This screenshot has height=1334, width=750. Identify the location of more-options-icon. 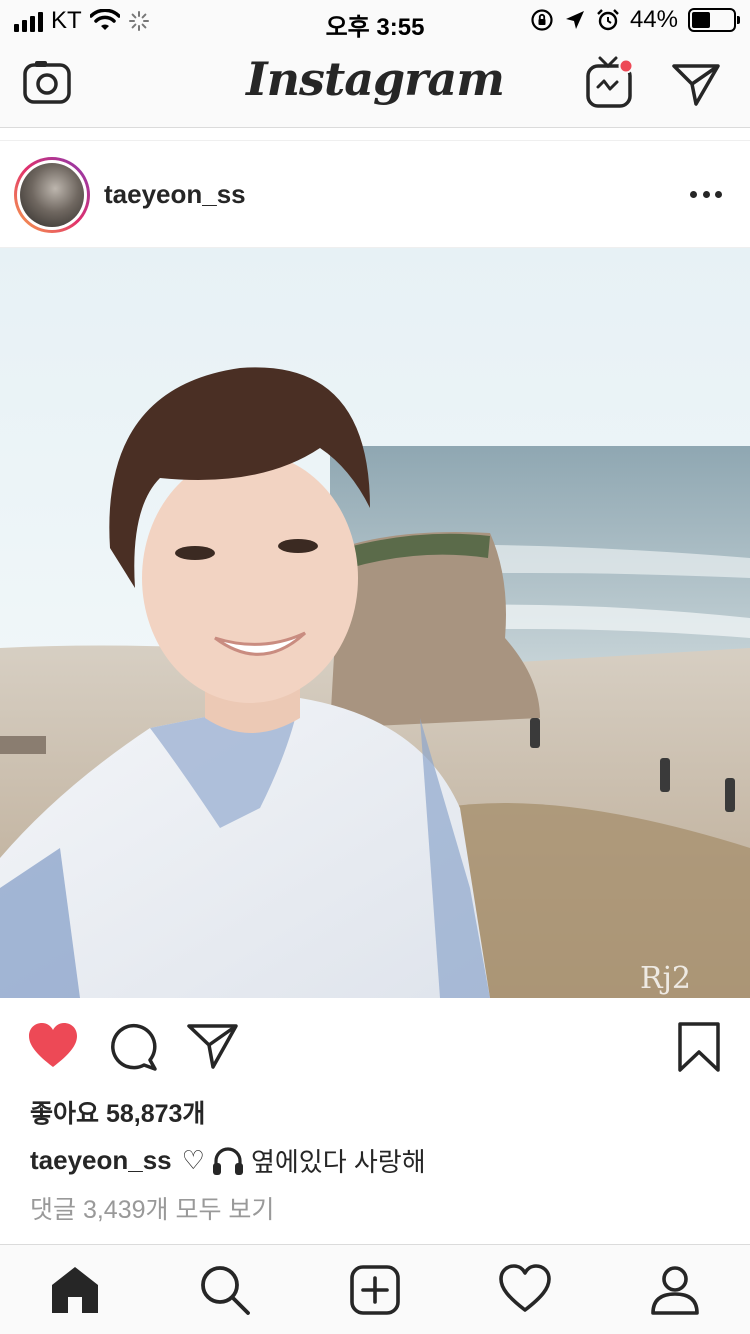
(706, 194).